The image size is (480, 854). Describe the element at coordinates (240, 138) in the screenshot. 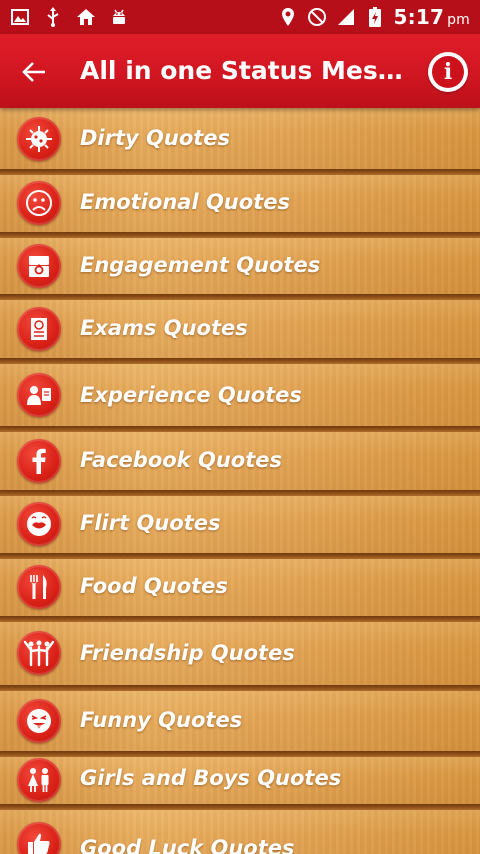

I see `list-item-dirty-quotes: Dirty Quotes` at that location.